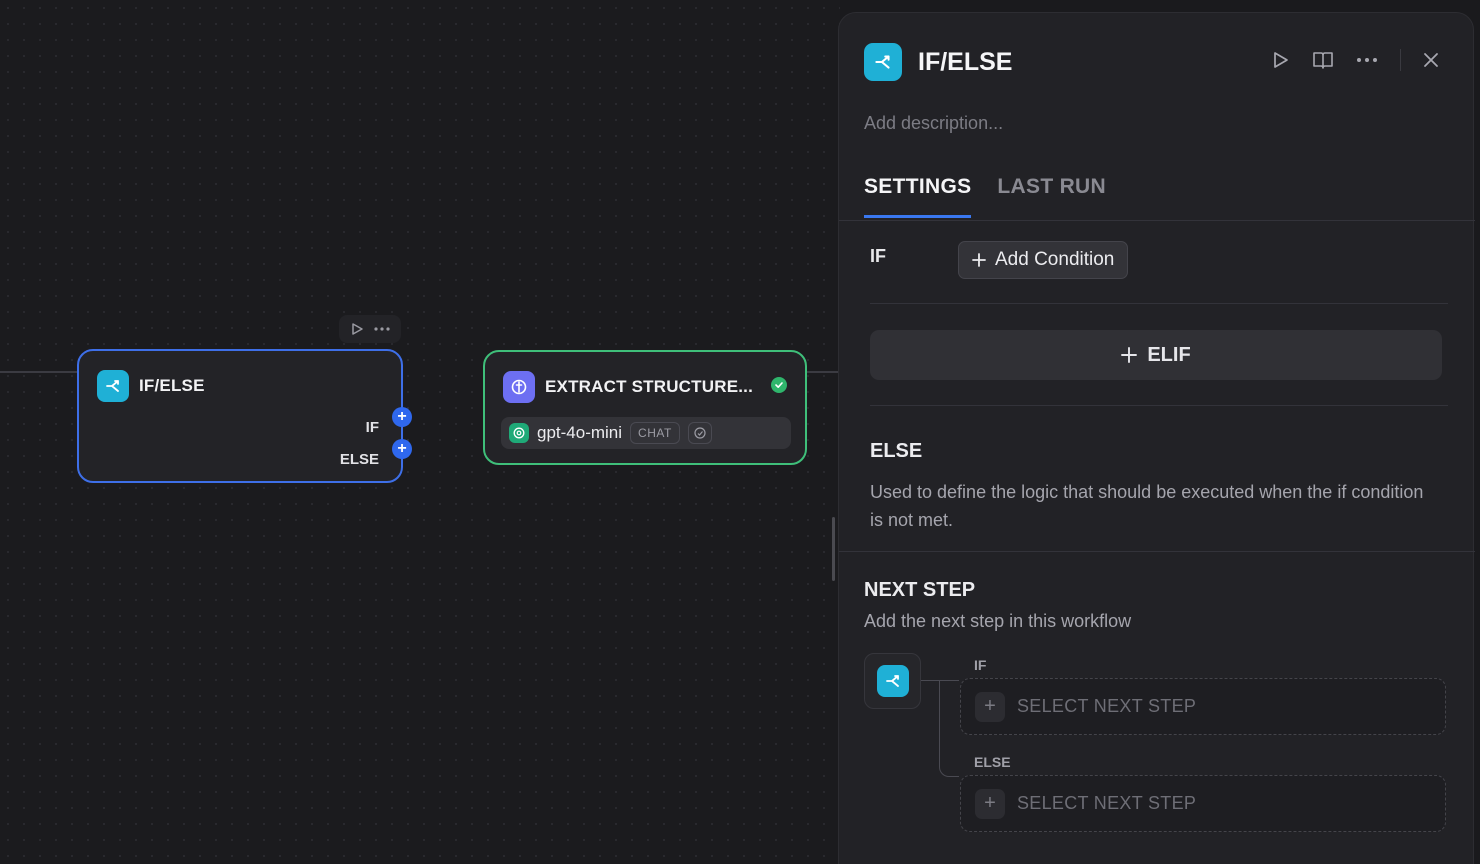 This screenshot has height=864, width=1480. Describe the element at coordinates (980, 665) in the screenshot. I see `next-step-if-label: IF` at that location.